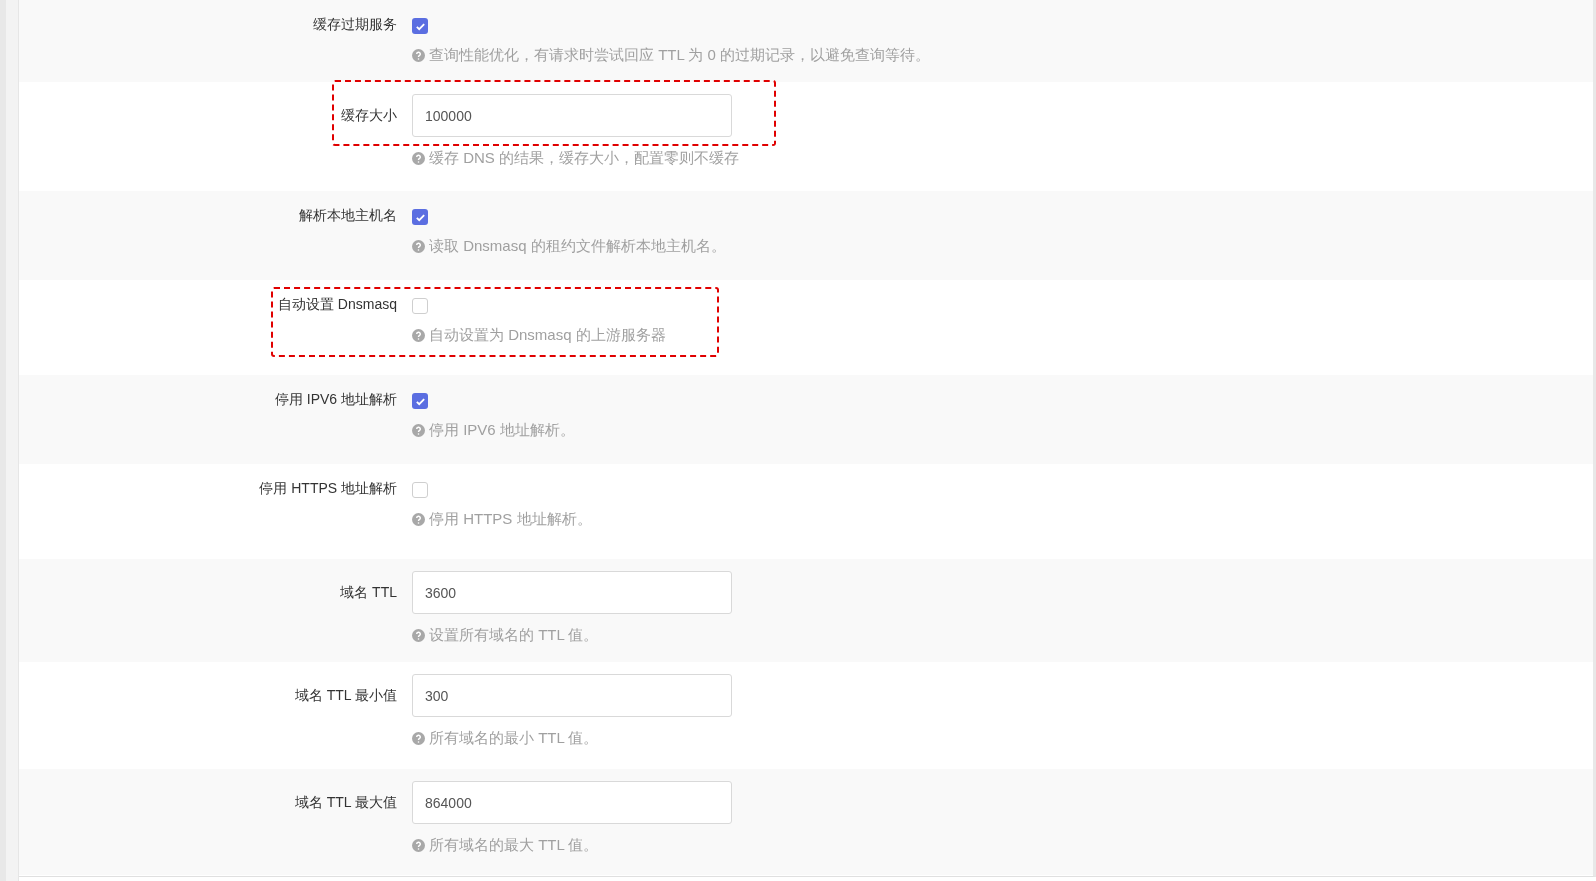 This screenshot has height=881, width=1596. I want to click on help-text: 停用 IPV6 地址解析。, so click(502, 430).